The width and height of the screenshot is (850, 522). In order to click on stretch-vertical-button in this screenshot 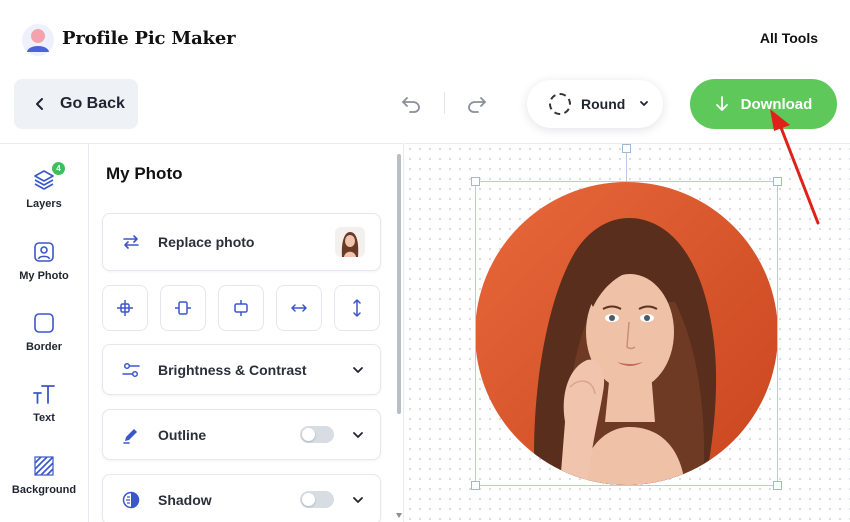, I will do `click(357, 308)`.